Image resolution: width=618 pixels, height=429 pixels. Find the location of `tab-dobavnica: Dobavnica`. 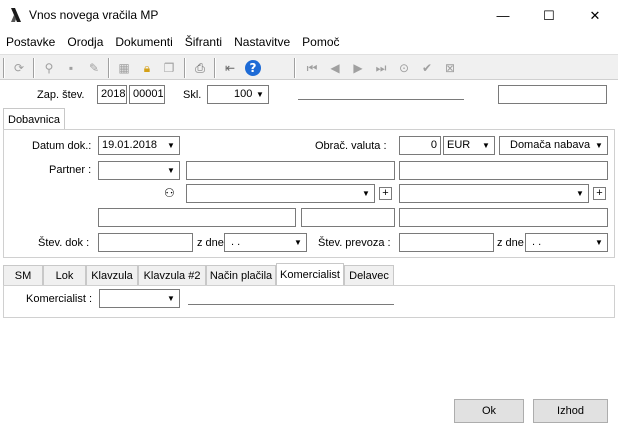

tab-dobavnica: Dobavnica is located at coordinates (34, 119).